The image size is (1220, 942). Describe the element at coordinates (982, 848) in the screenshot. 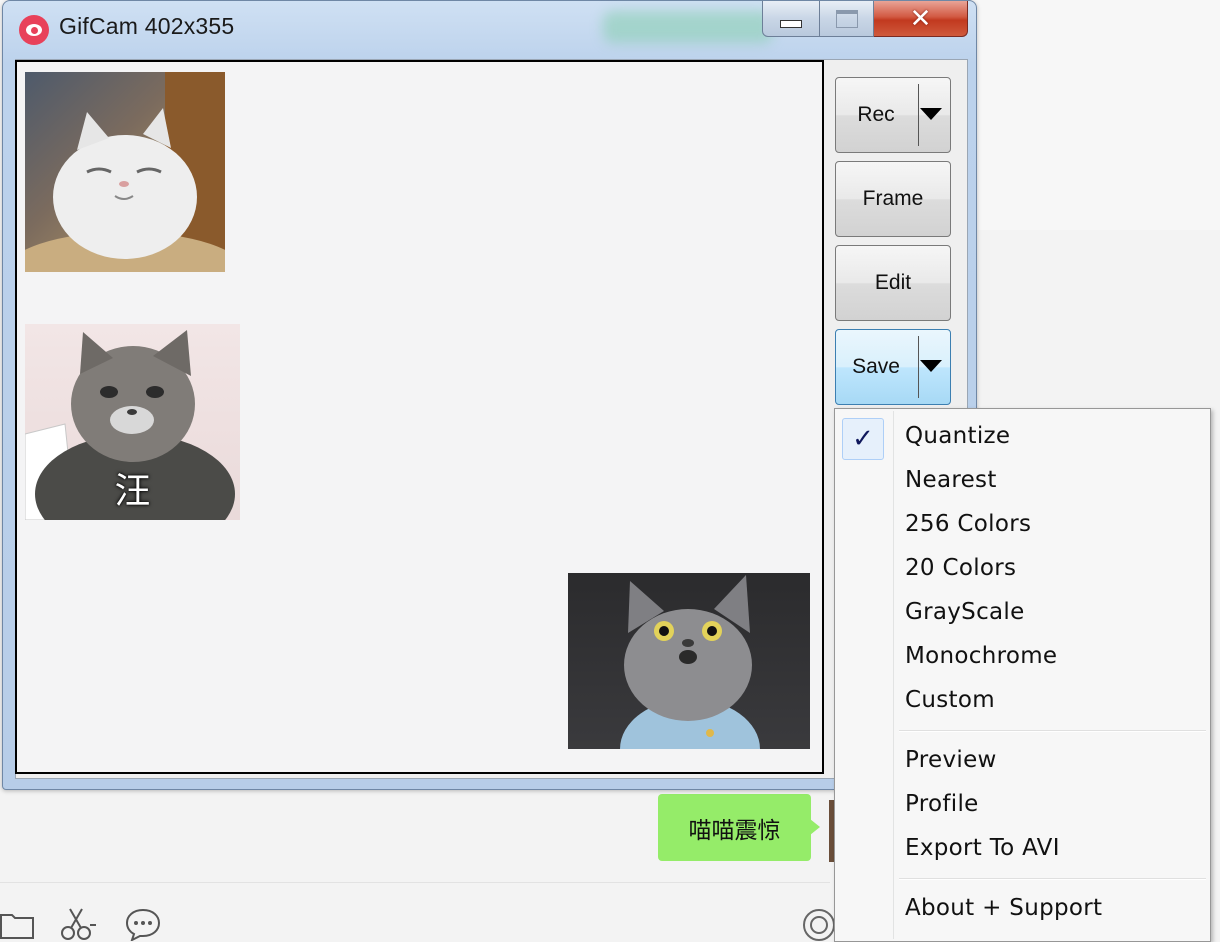

I see `menu-item-label: Export To AVI` at that location.